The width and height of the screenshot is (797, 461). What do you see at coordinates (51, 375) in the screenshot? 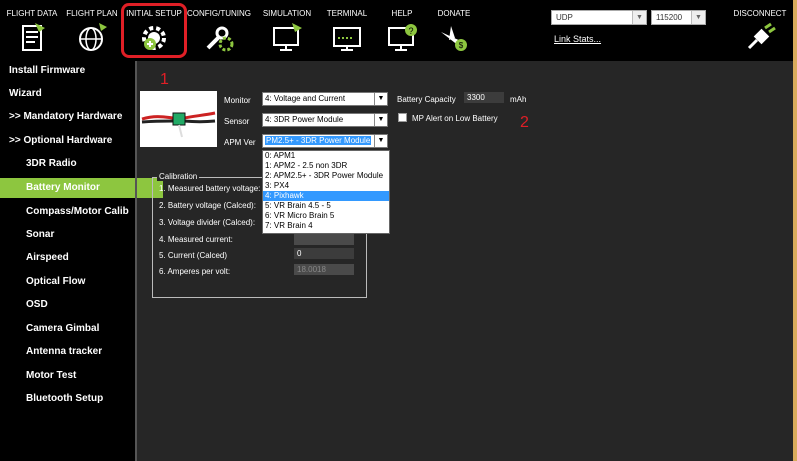
I see `sidebar-item-label: Motor Test` at bounding box center [51, 375].